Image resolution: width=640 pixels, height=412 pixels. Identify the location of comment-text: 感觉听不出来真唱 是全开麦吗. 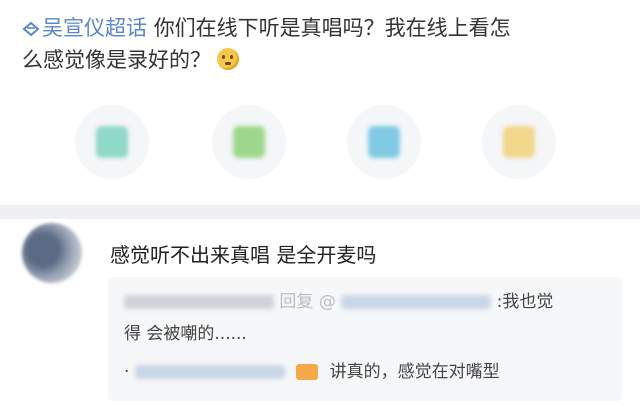
(243, 255).